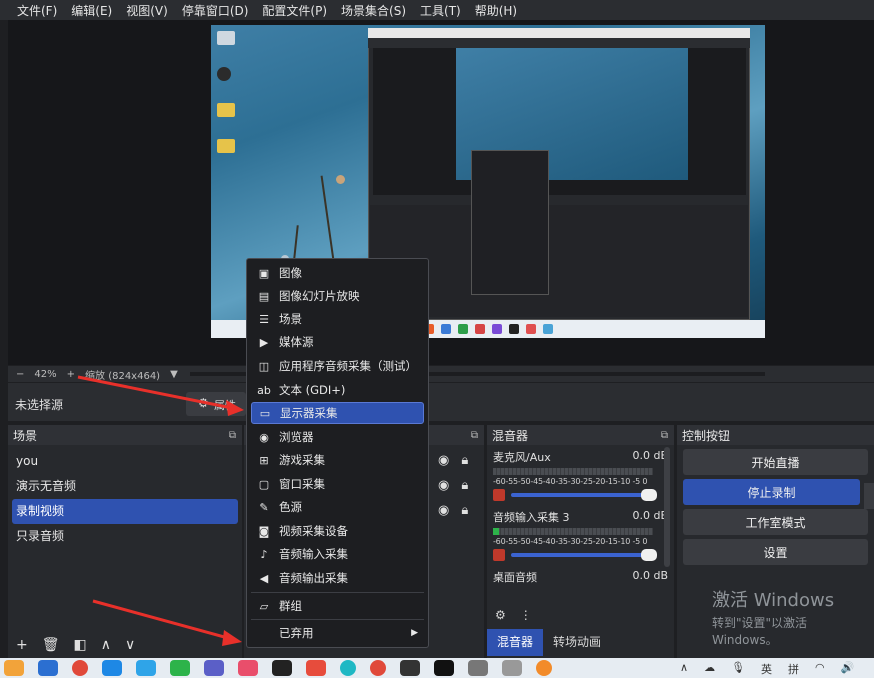 The width and height of the screenshot is (874, 678). Describe the element at coordinates (37, 10) in the screenshot. I see `menu-file: 文件(F)` at that location.